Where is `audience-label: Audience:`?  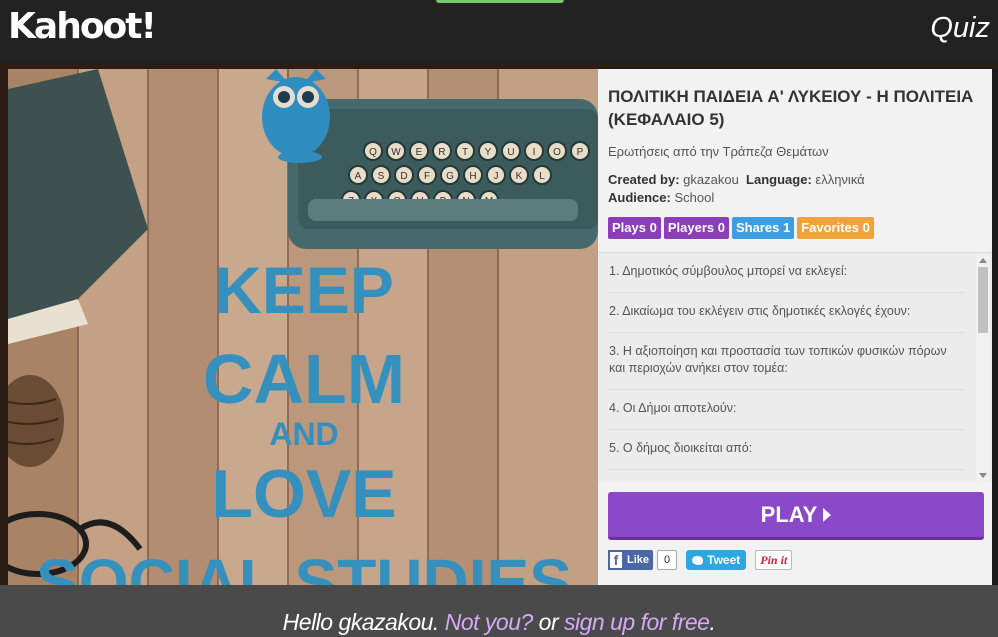
audience-label: Audience: is located at coordinates (639, 197).